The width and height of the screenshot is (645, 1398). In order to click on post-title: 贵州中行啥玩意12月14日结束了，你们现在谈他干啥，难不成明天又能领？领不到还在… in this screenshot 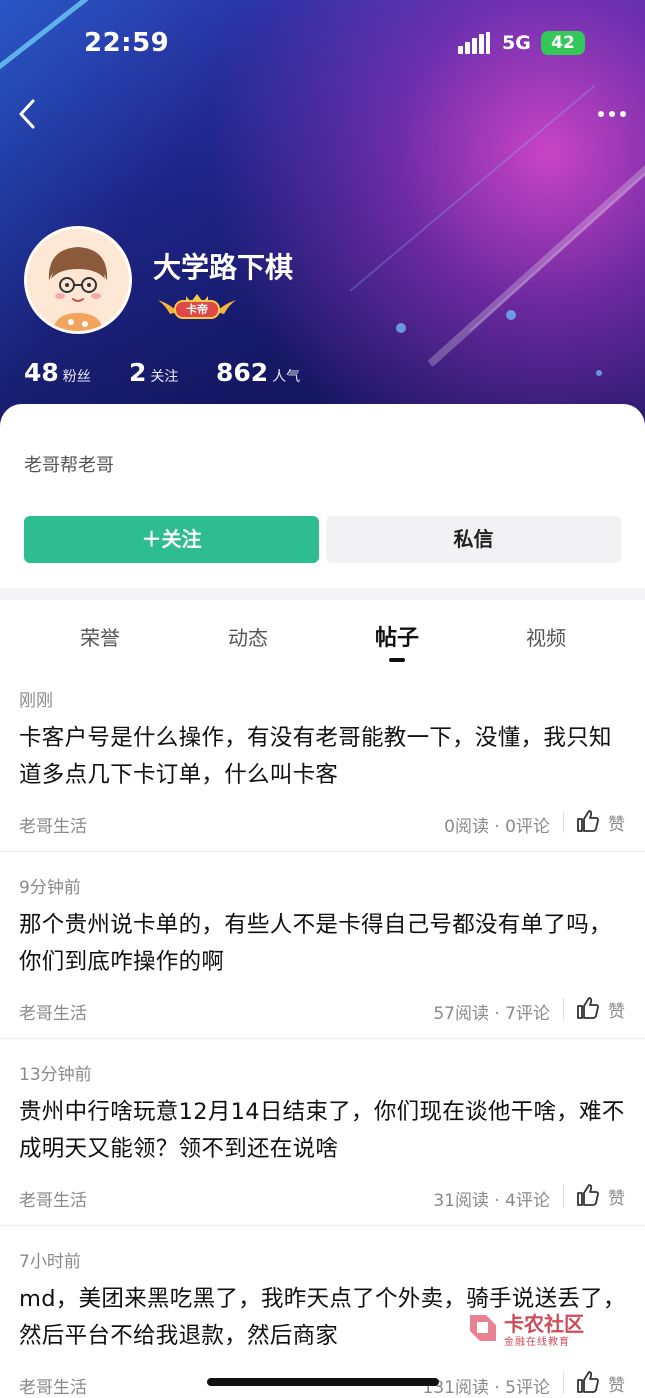, I will do `click(325, 1131)`.